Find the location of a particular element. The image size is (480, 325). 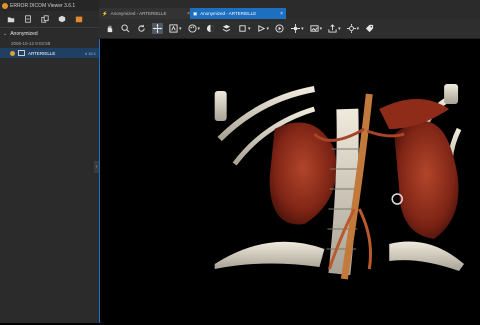

import-icon is located at coordinates (27, 19).